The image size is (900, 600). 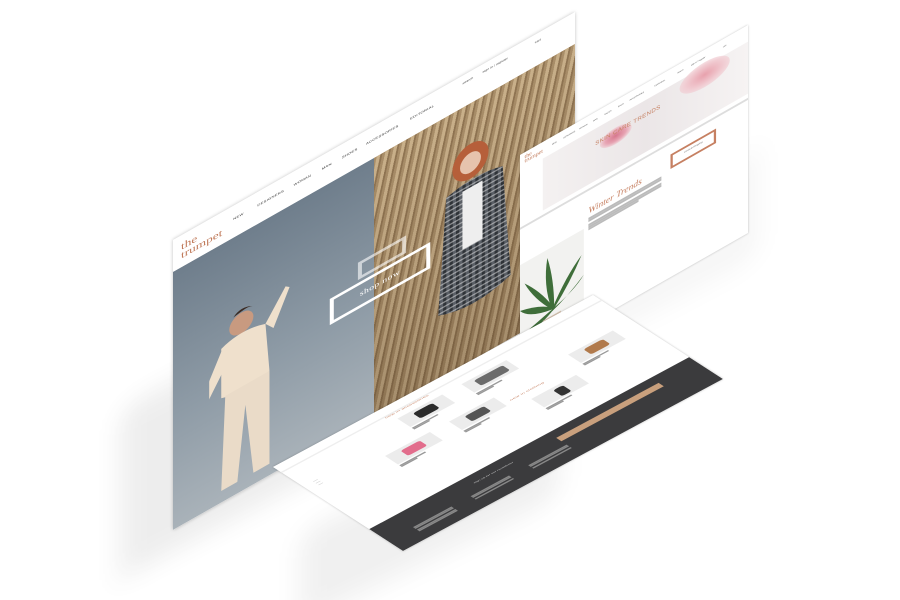 I want to click on nav-item-bags: BAGS, so click(x=621, y=106).